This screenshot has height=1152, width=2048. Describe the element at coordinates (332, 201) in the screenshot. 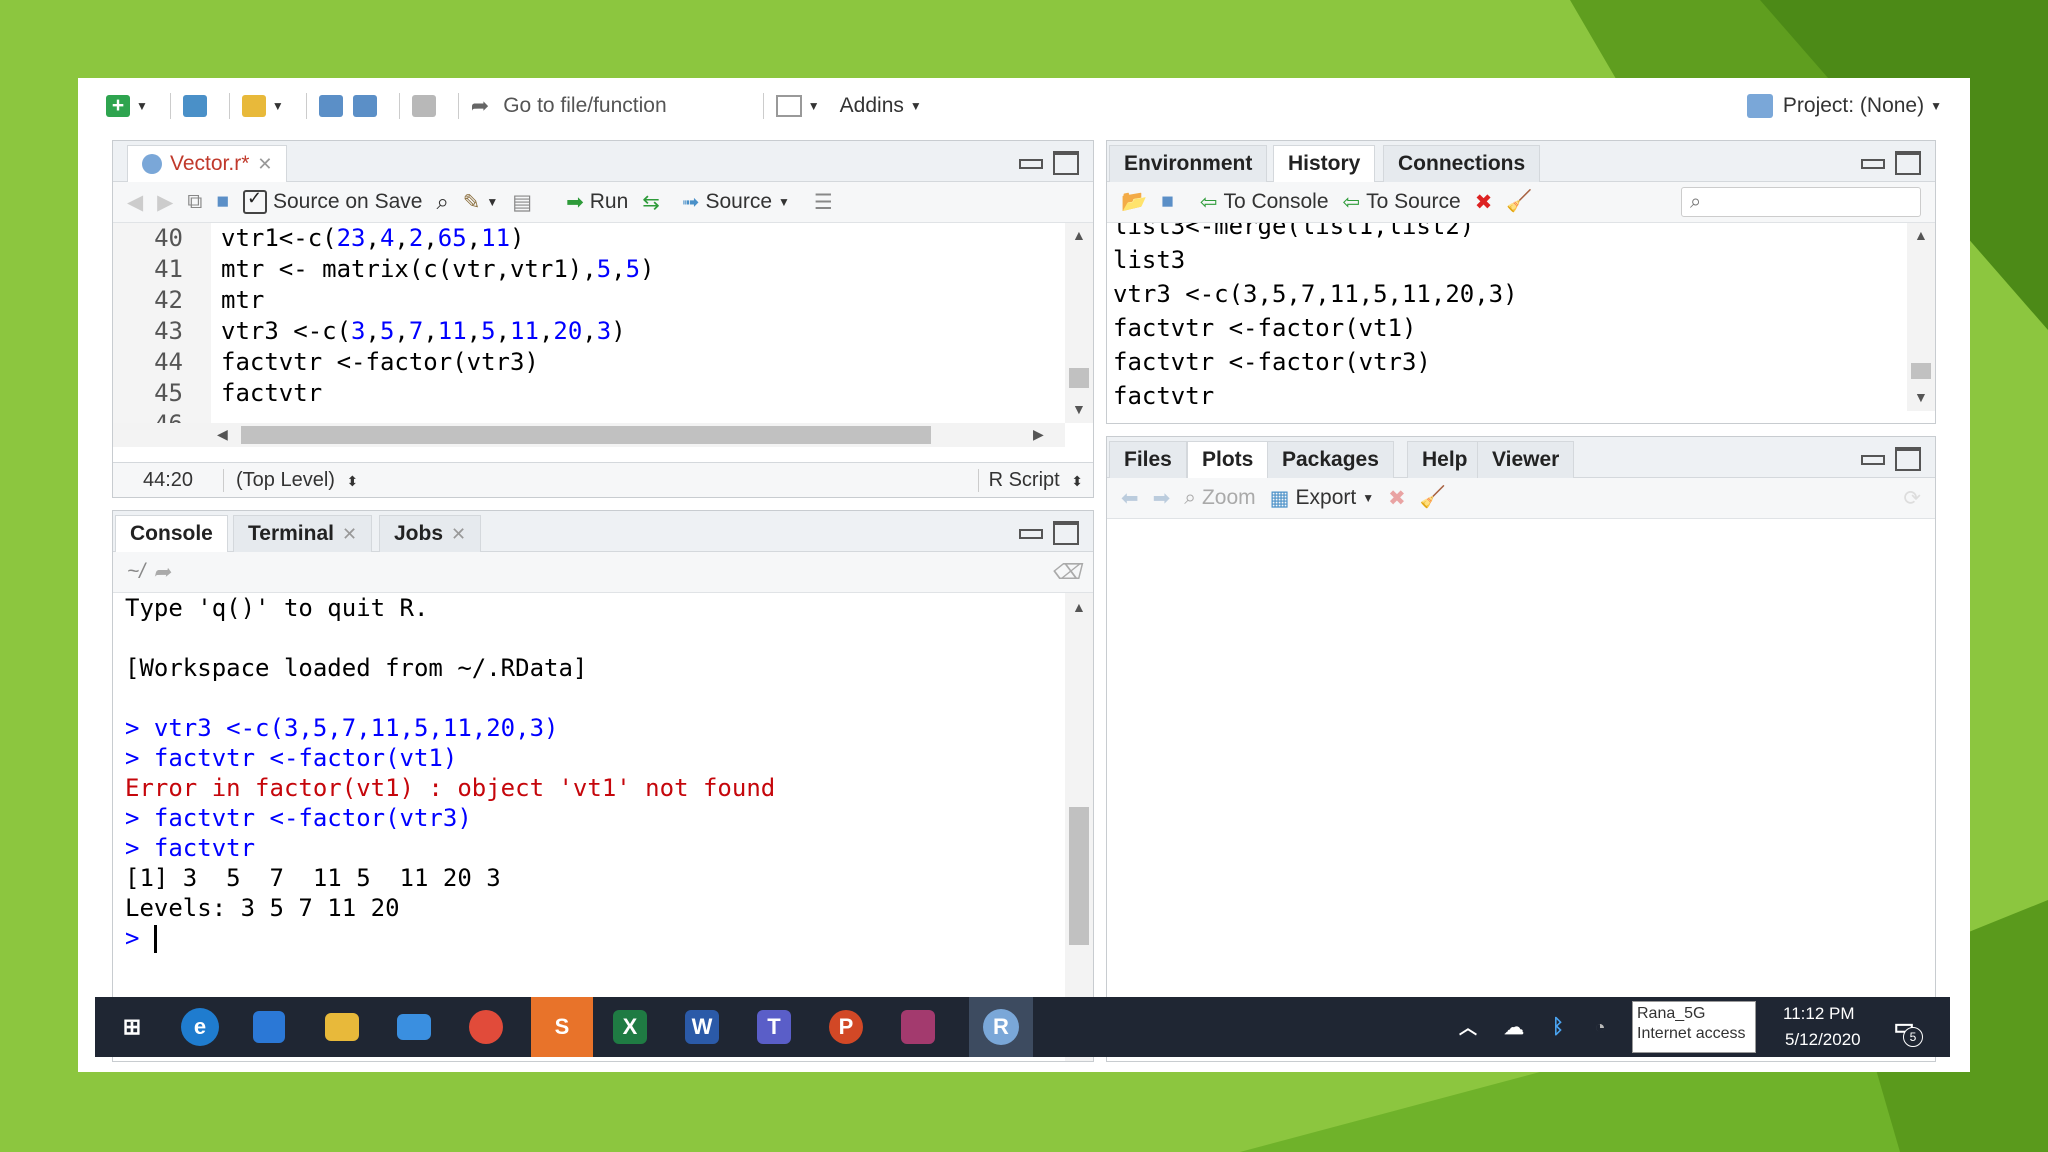

I see `source-on-save-checkbox: Source on Save` at that location.